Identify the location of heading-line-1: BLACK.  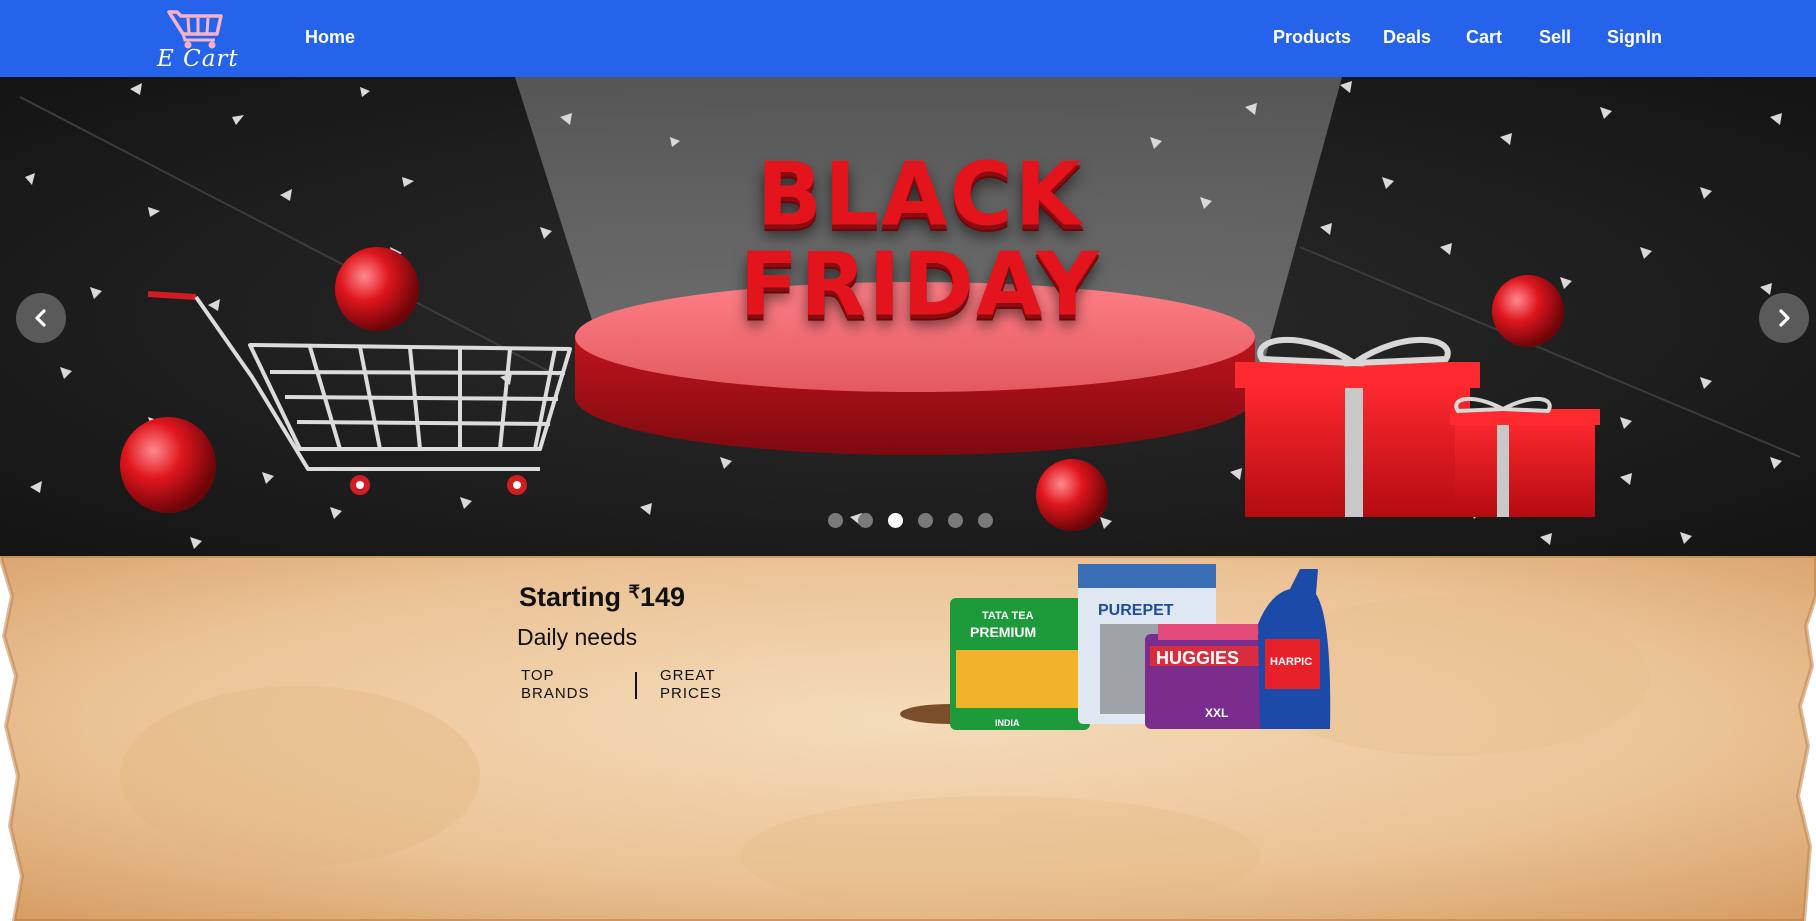
(920, 195).